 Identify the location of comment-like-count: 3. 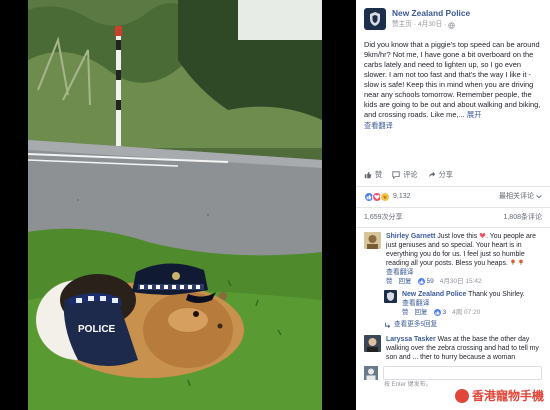
(444, 312).